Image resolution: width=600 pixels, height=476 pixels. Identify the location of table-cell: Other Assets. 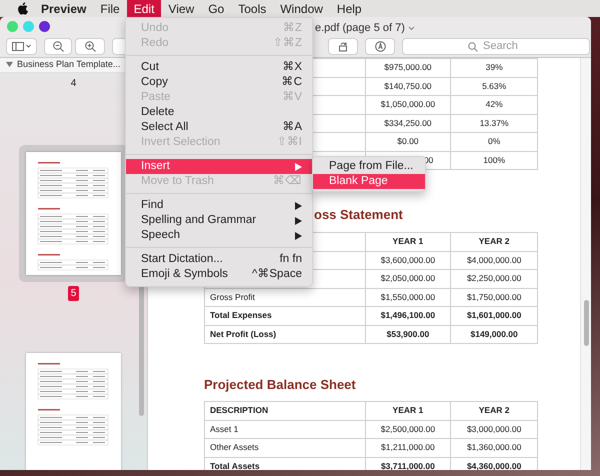
(234, 447).